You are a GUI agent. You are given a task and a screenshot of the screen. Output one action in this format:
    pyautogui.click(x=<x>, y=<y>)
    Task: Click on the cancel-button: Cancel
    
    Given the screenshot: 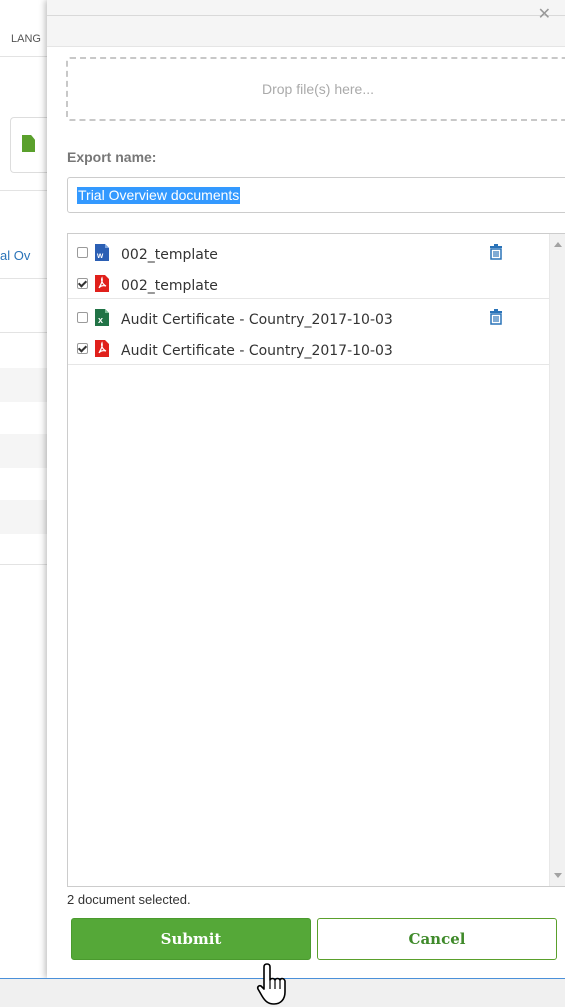 What is the action you would take?
    pyautogui.click(x=437, y=939)
    